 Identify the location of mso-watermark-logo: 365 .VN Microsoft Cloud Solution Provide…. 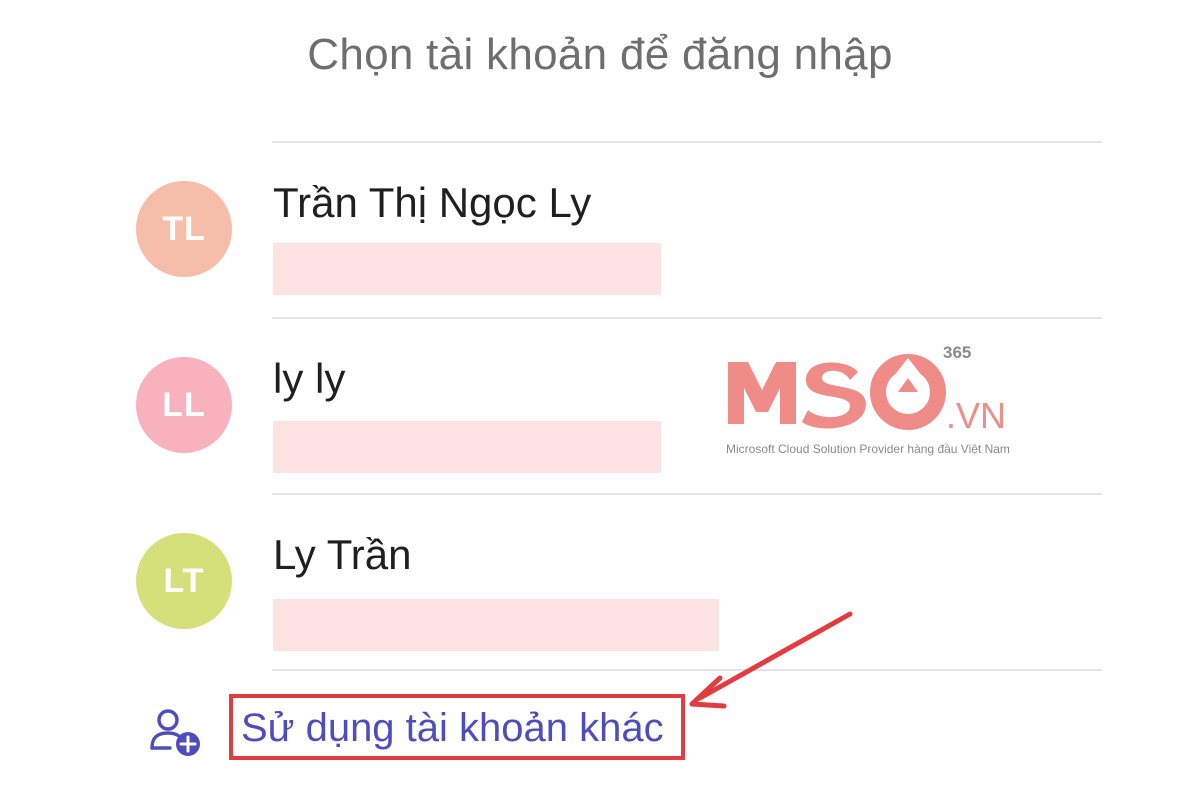
(872, 405).